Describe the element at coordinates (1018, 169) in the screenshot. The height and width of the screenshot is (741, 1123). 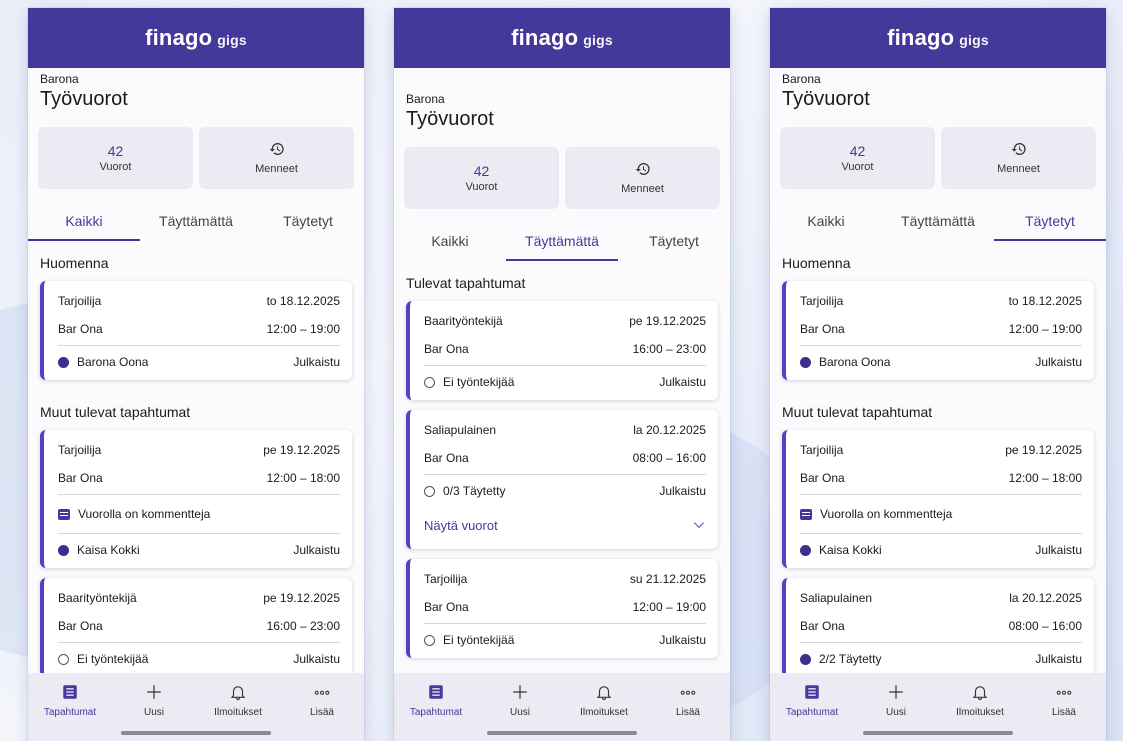
I see `past-shifts-label: Menneet` at that location.